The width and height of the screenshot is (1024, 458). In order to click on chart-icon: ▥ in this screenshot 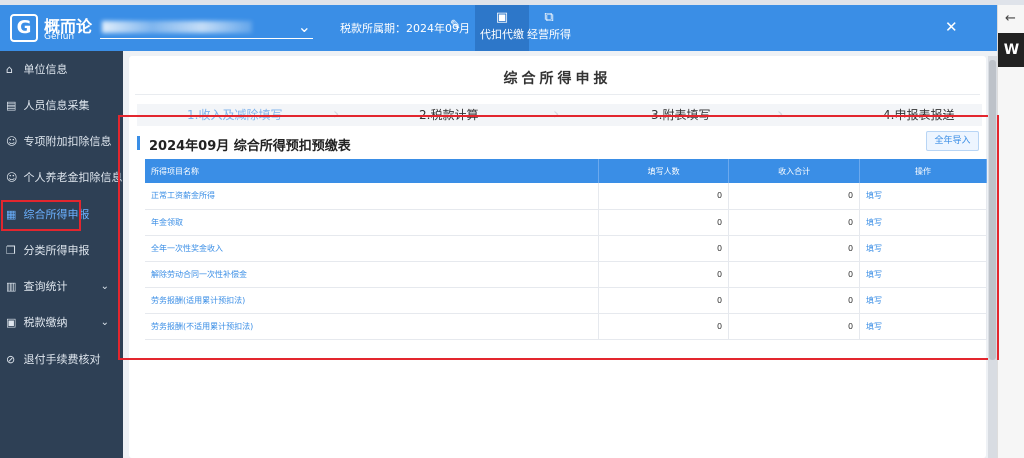, I will do `click(11, 286)`.